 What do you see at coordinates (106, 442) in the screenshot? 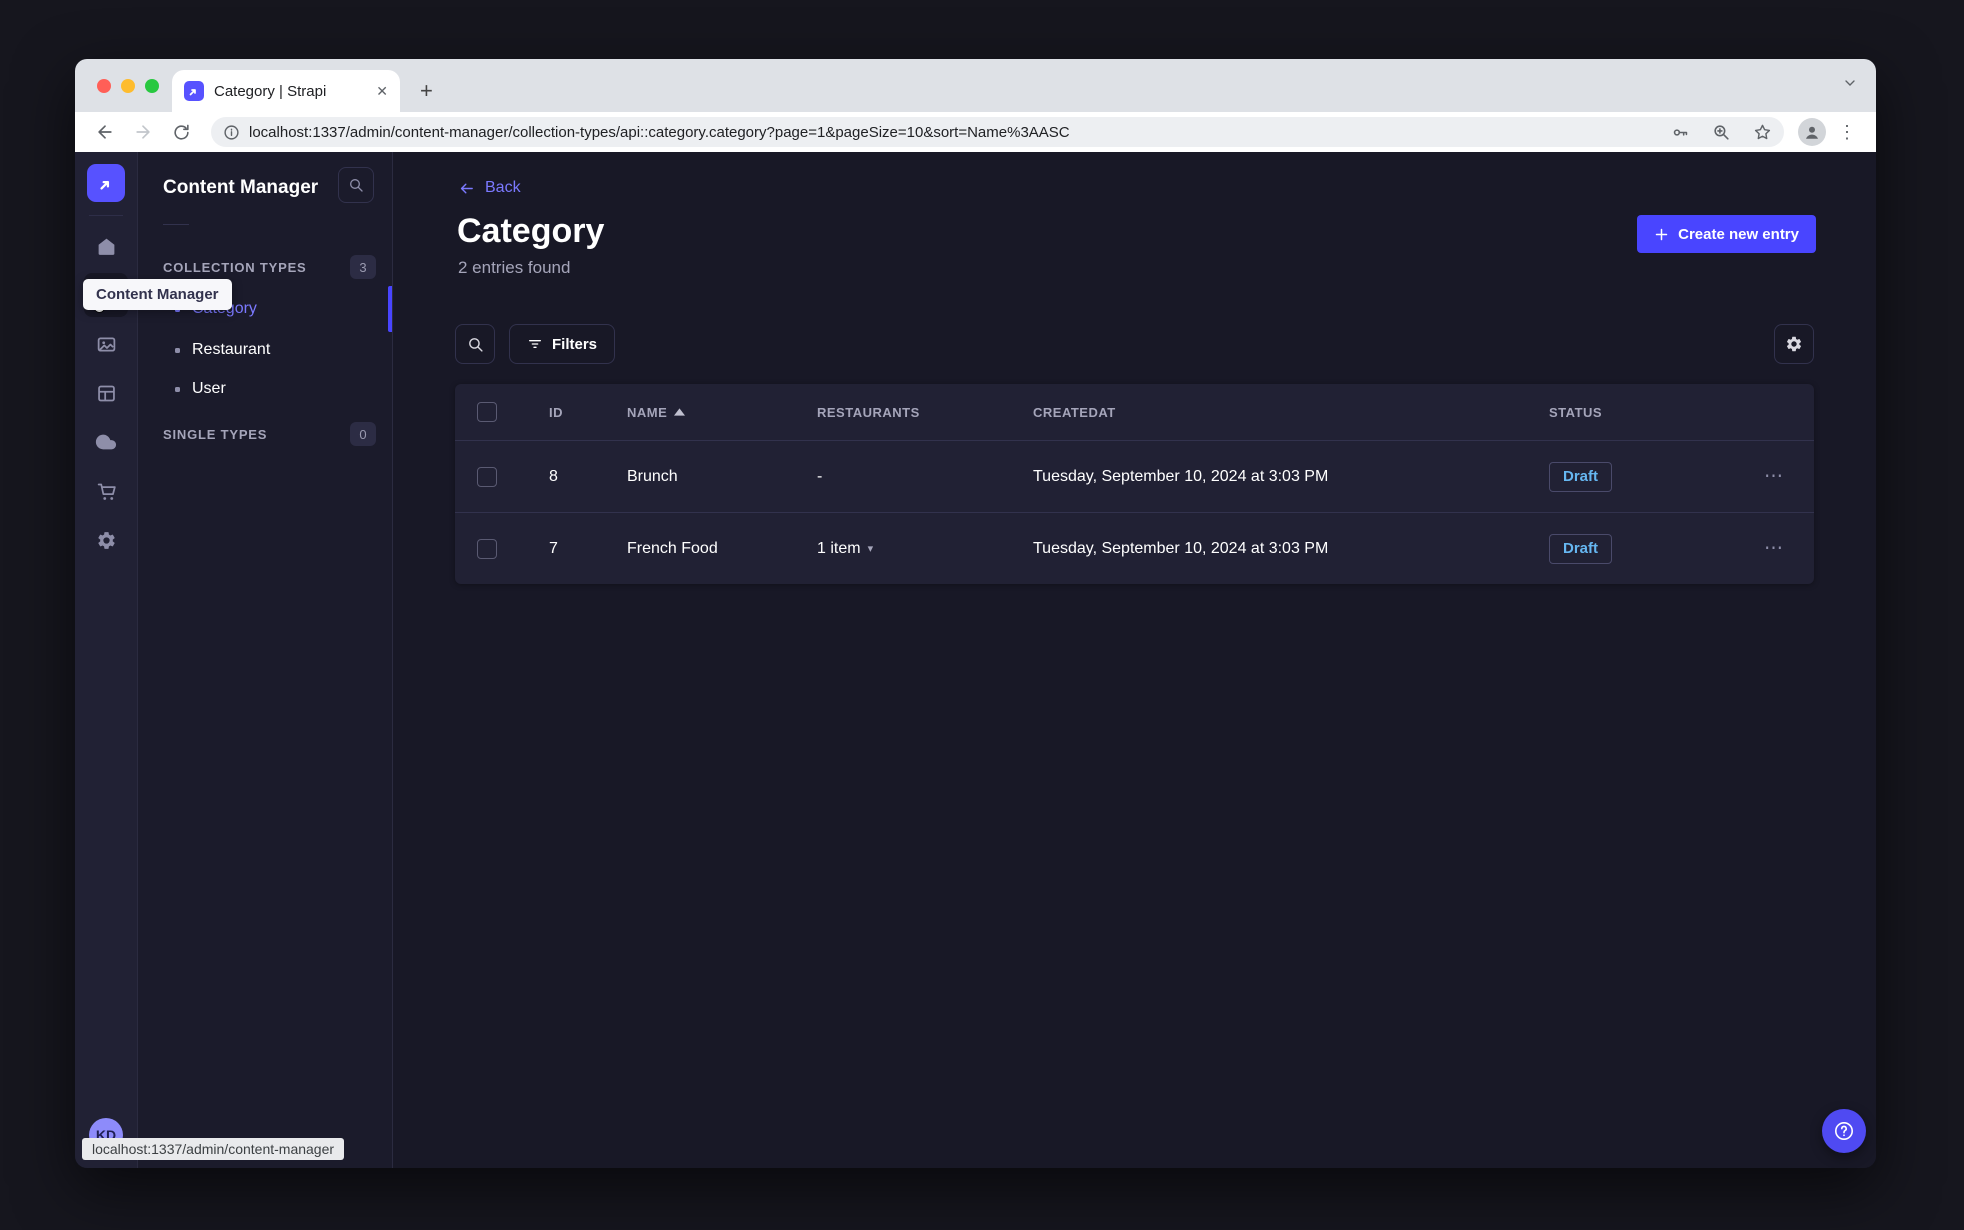
I see `nav-cloud-button` at bounding box center [106, 442].